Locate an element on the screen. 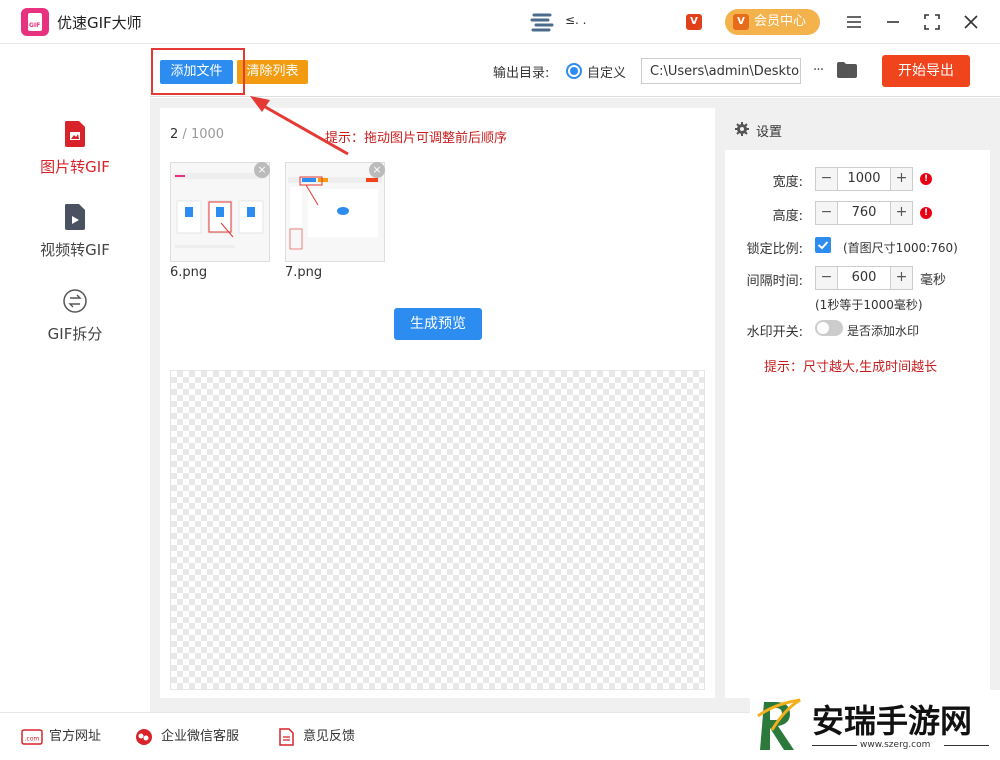  watermark-toggle is located at coordinates (829, 328).